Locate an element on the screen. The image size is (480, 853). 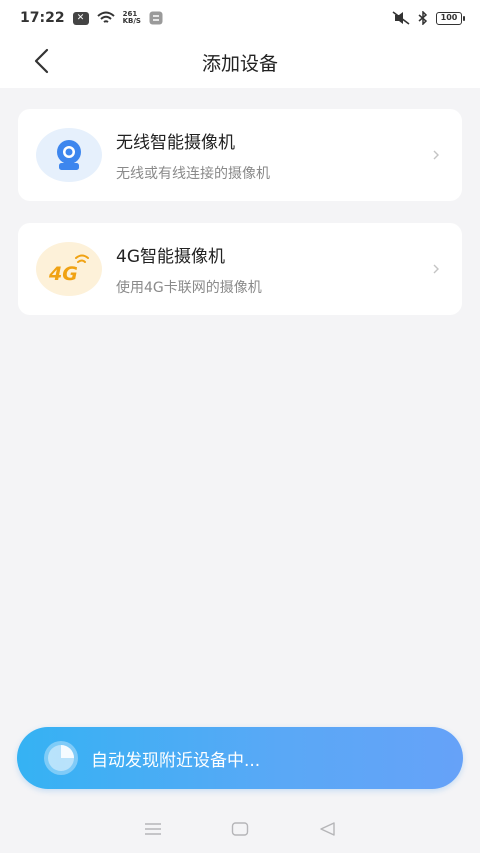
home-button is located at coordinates (240, 829).